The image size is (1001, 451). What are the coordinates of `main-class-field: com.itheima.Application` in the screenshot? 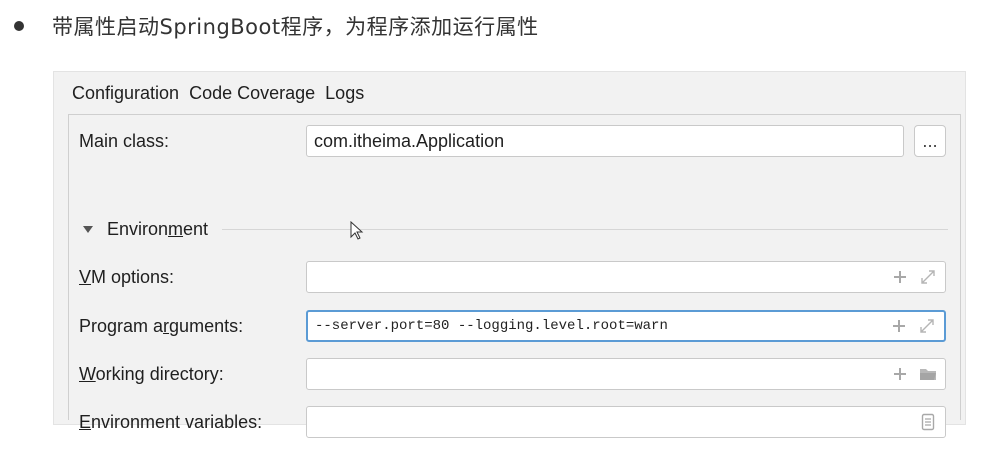 It's located at (605, 141).